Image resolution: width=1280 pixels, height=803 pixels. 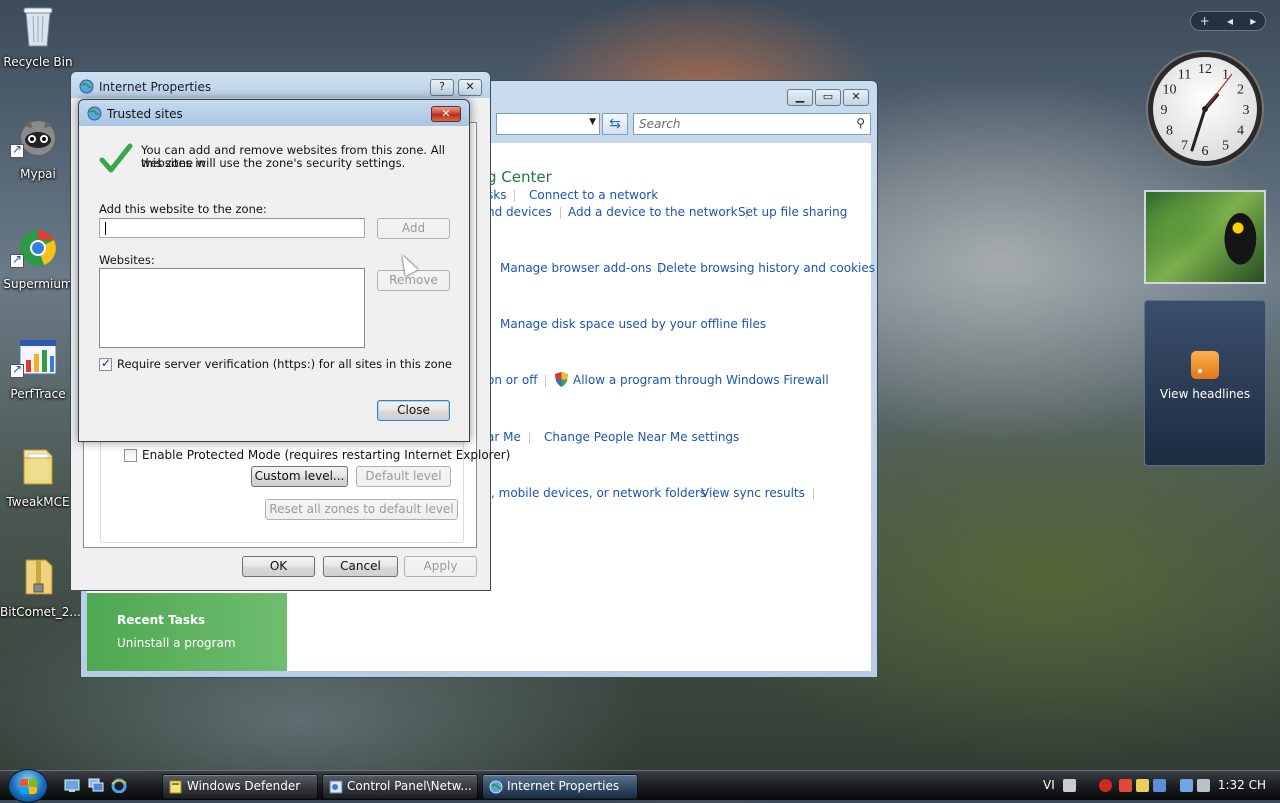 I want to click on clock-numeral: 3, so click(x=1246, y=110).